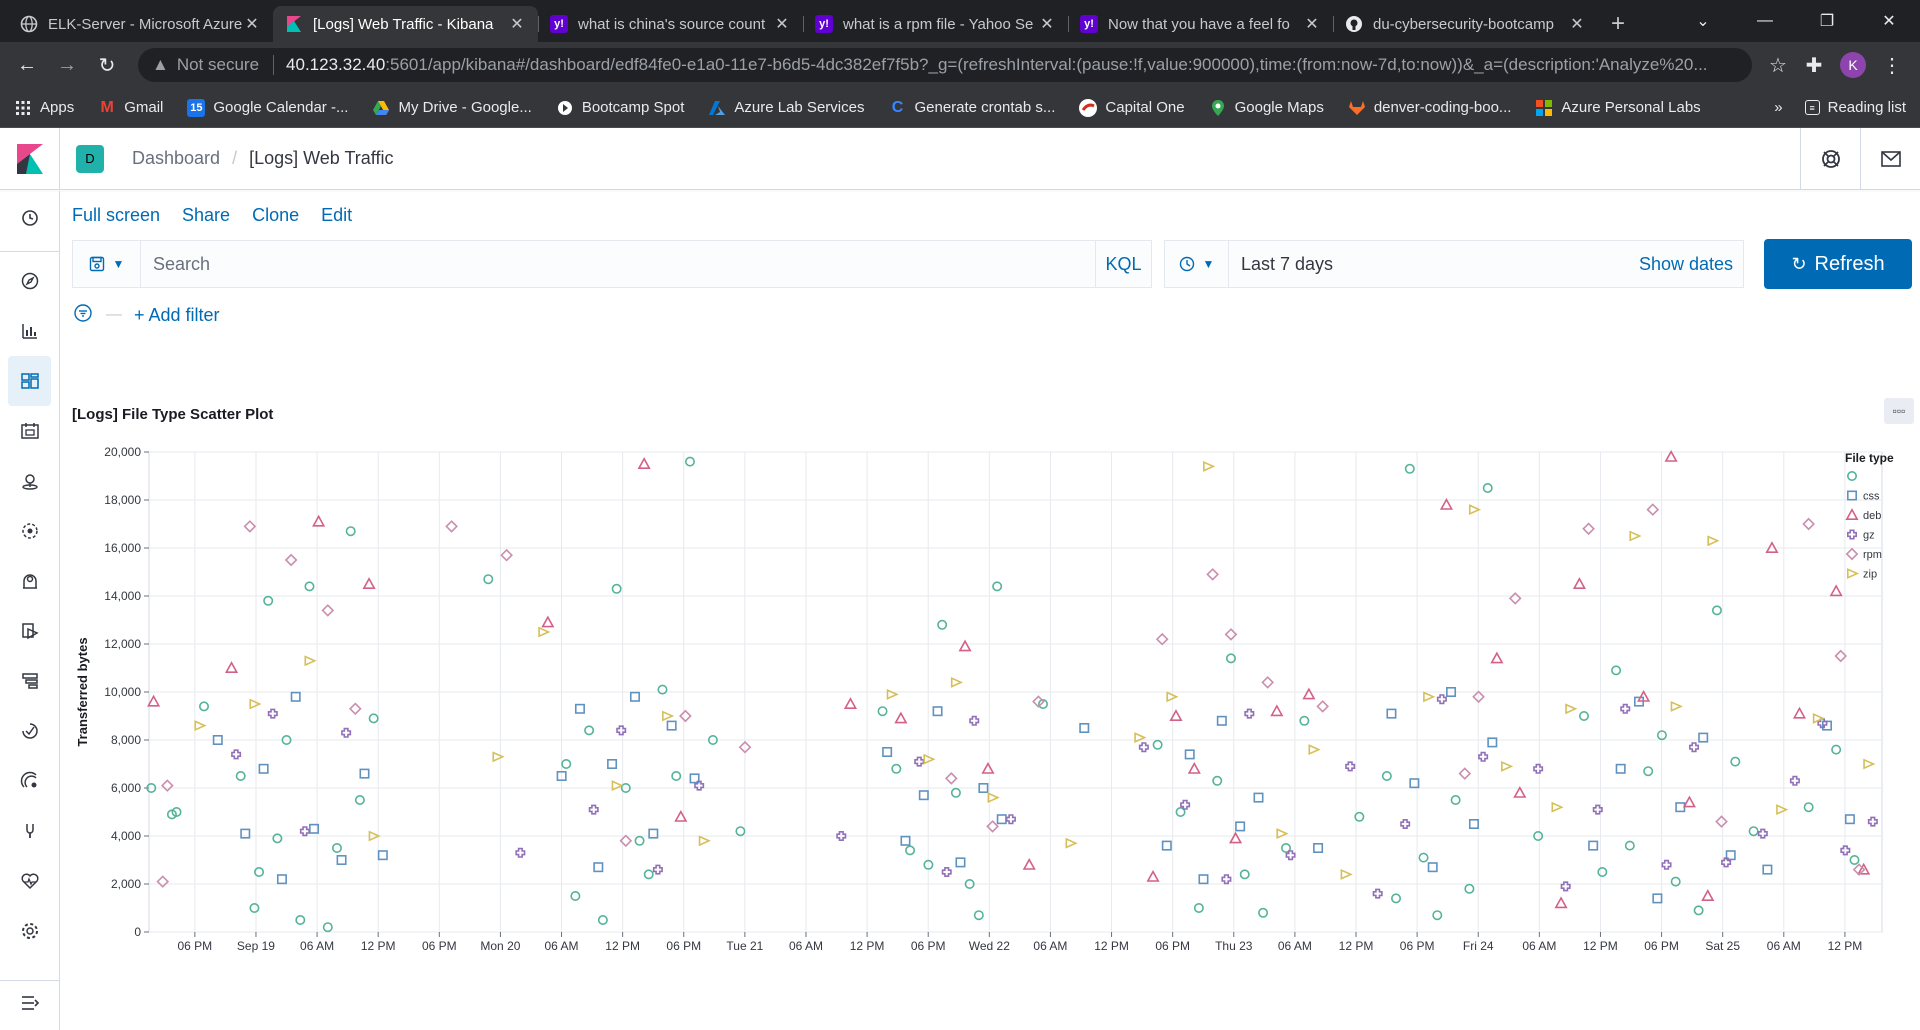 This screenshot has height=1030, width=1920. What do you see at coordinates (1465, 24) in the screenshot?
I see `browser-tab: du-cybersecurity-bootcamp ✕` at bounding box center [1465, 24].